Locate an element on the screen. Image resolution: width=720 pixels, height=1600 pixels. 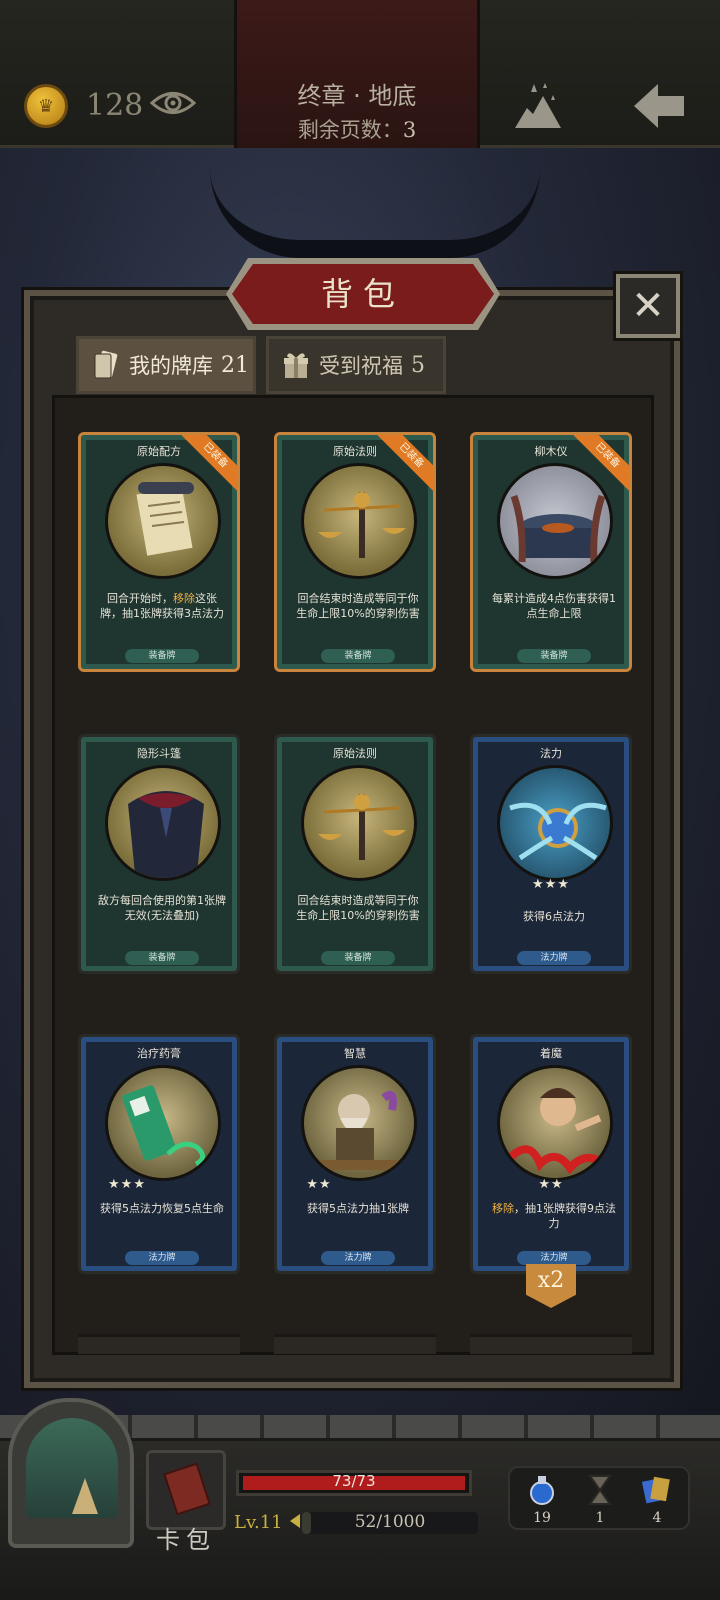
hourglass-icon is located at coordinates (600, 1490).